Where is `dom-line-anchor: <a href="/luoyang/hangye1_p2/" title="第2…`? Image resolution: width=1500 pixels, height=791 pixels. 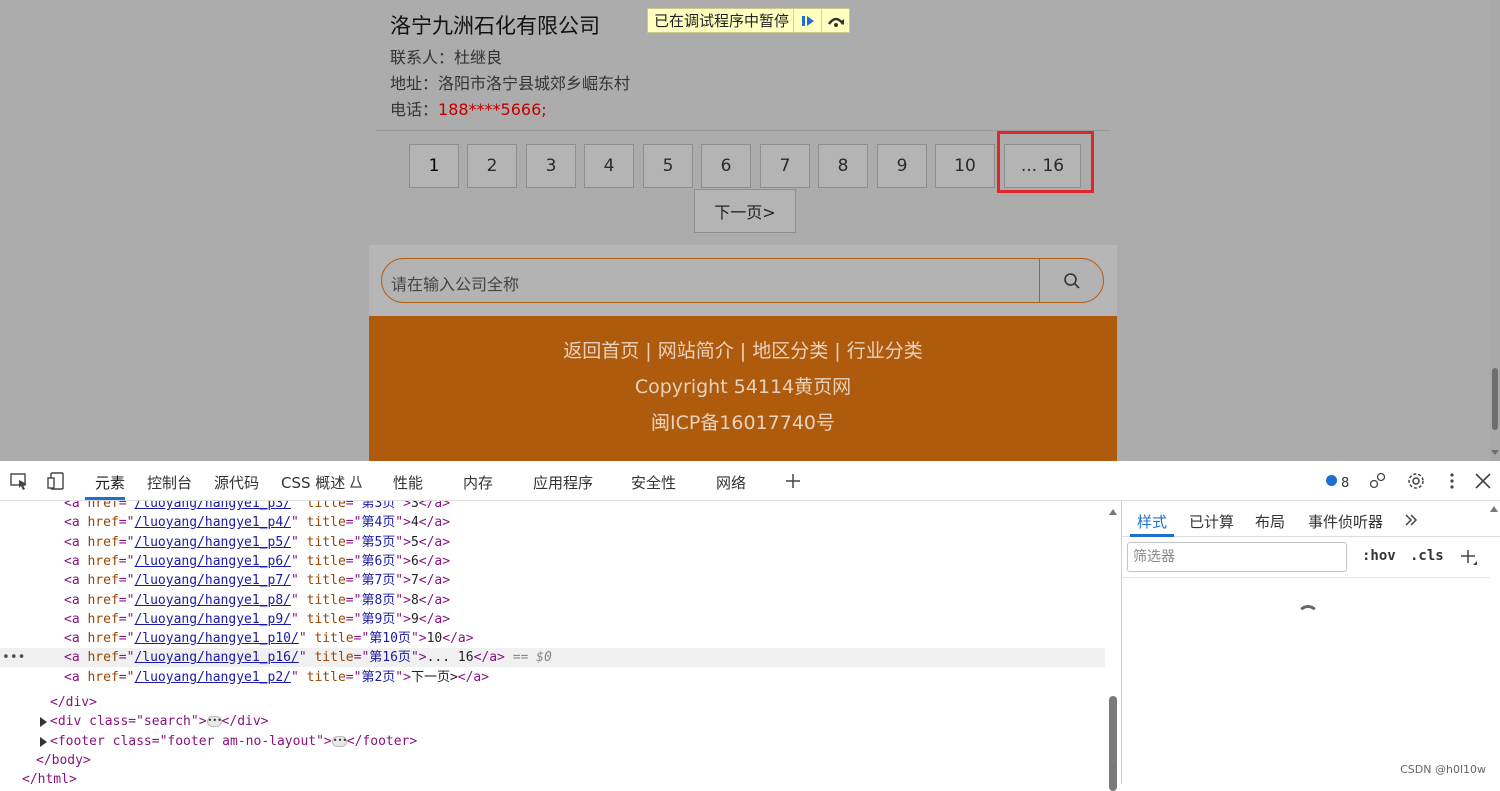 dom-line-anchor: <a href="/luoyang/hangye1_p2/" title="第2… is located at coordinates (552, 677).